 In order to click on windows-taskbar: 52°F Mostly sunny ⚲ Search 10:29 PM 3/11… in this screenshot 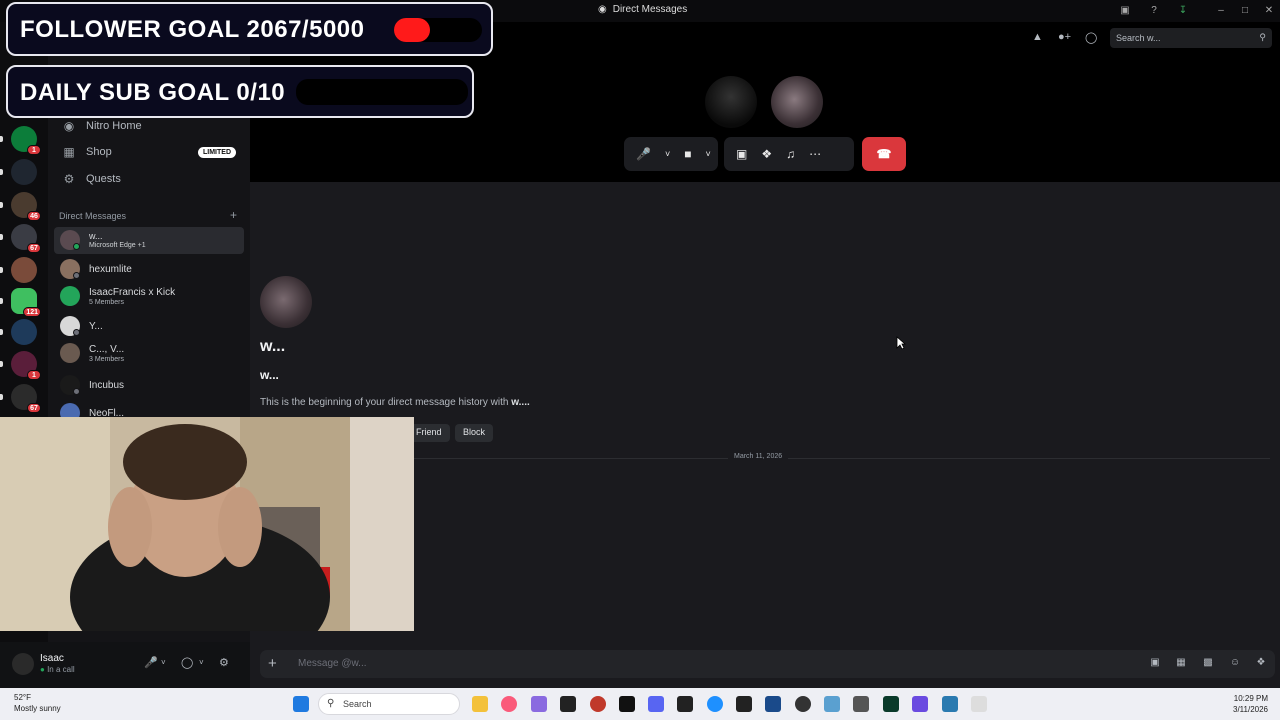, I will do `click(640, 704)`.